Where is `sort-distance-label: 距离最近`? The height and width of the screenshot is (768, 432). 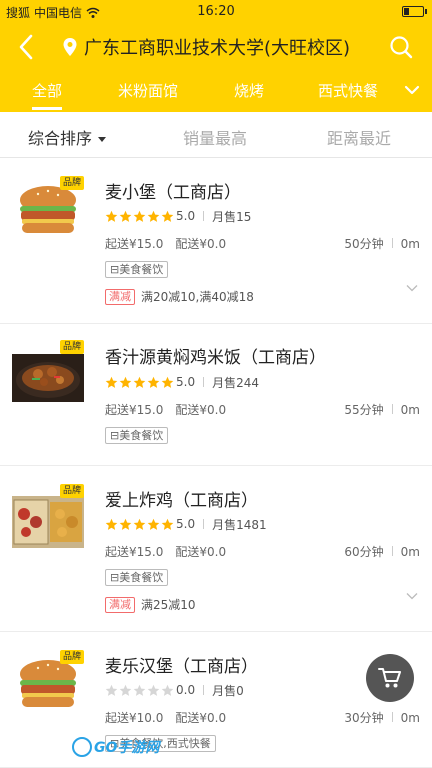
sort-distance-label: 距离最近 is located at coordinates (359, 138).